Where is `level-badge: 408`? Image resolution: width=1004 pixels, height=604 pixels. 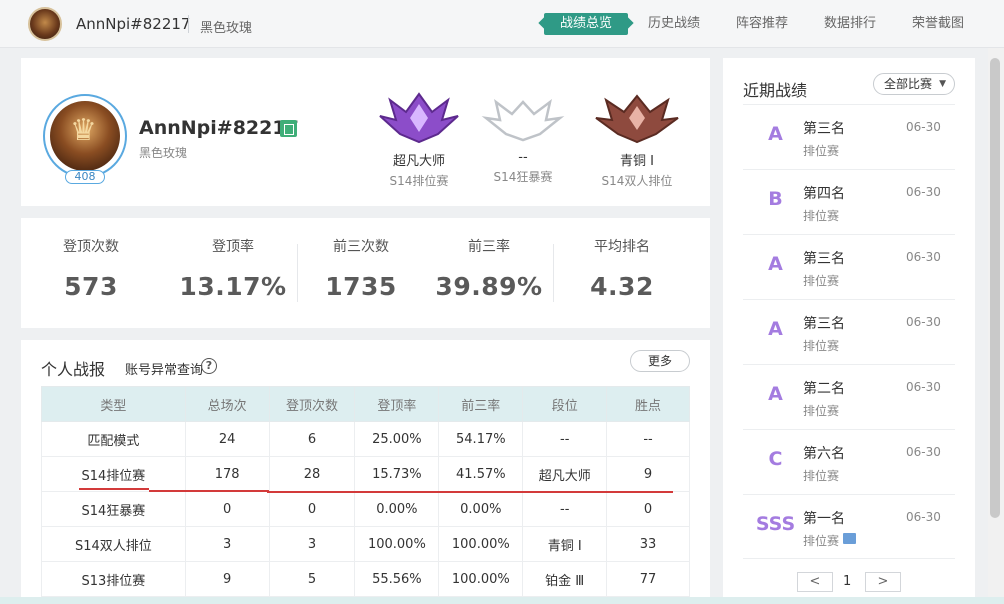 level-badge: 408 is located at coordinates (85, 177).